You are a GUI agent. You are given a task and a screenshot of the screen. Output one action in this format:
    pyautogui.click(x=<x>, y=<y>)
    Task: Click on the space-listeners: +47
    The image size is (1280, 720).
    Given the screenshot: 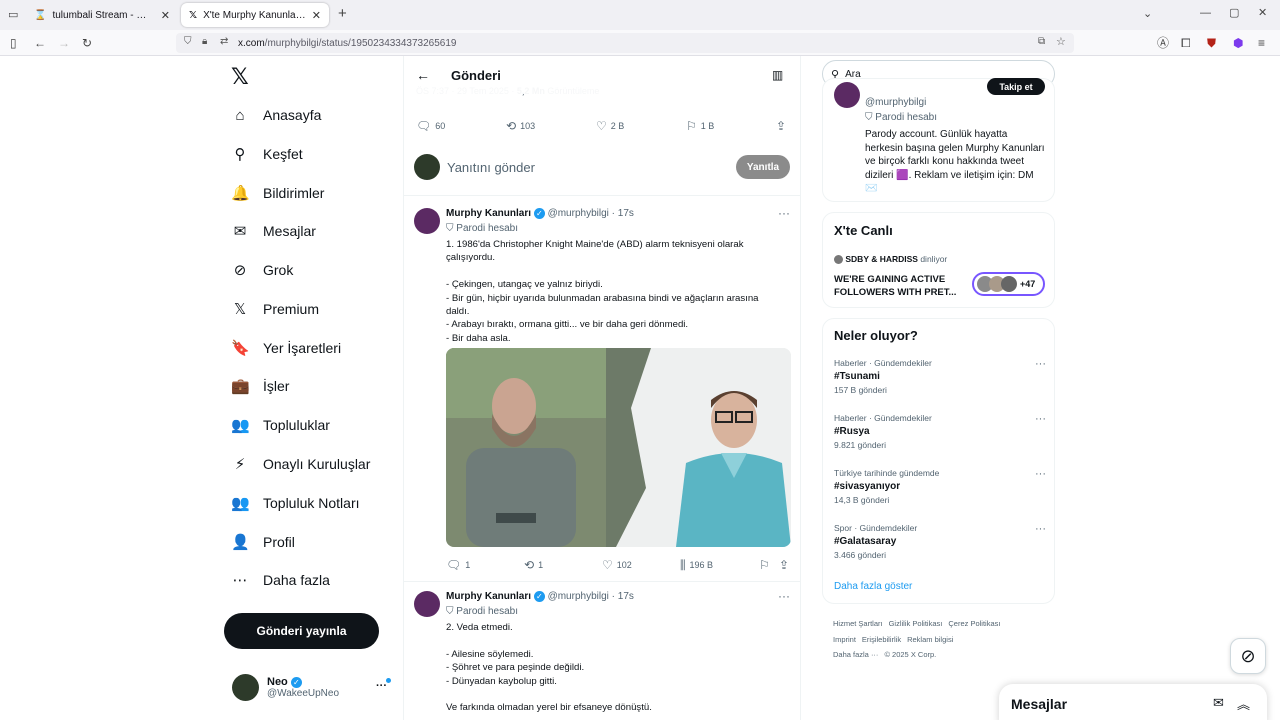 What is the action you would take?
    pyautogui.click(x=1008, y=284)
    